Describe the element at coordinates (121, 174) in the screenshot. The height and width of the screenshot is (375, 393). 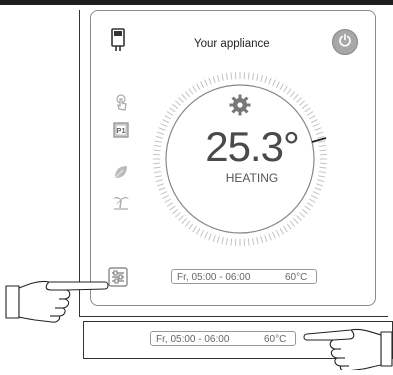
I see `leaf-icon` at that location.